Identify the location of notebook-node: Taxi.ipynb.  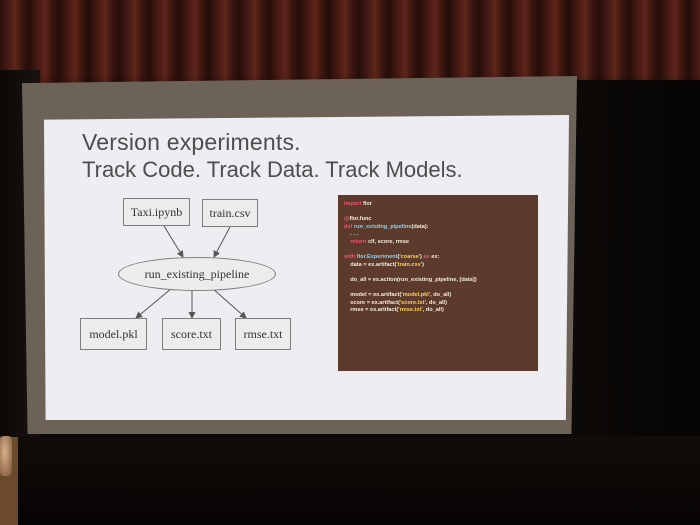
(156, 212).